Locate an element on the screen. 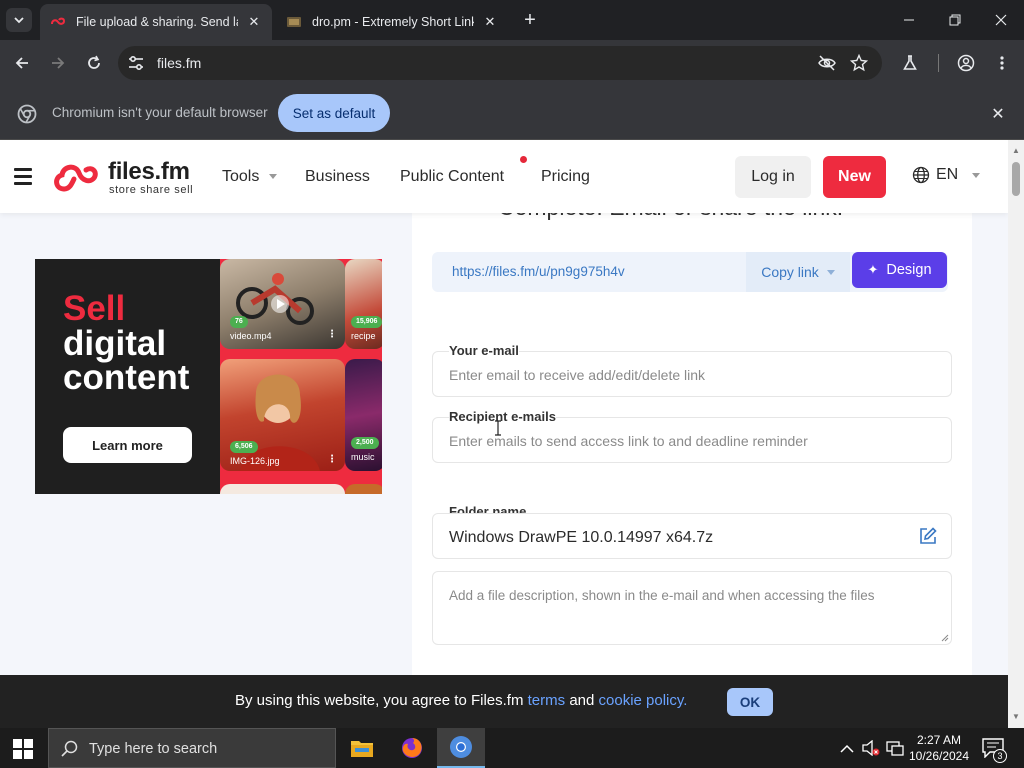 This screenshot has width=1024, height=768. volume-muted-icon is located at coordinates (871, 748).